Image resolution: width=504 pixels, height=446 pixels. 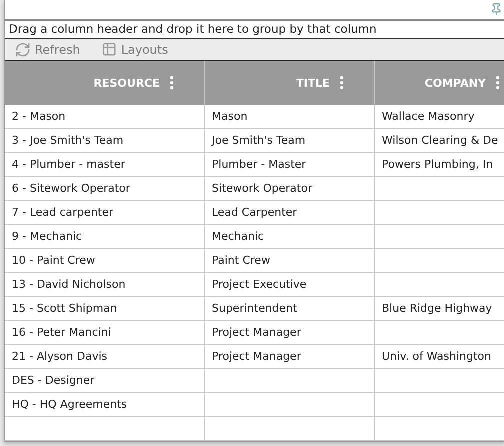 I want to click on column-header: COMPANY, so click(x=439, y=83).